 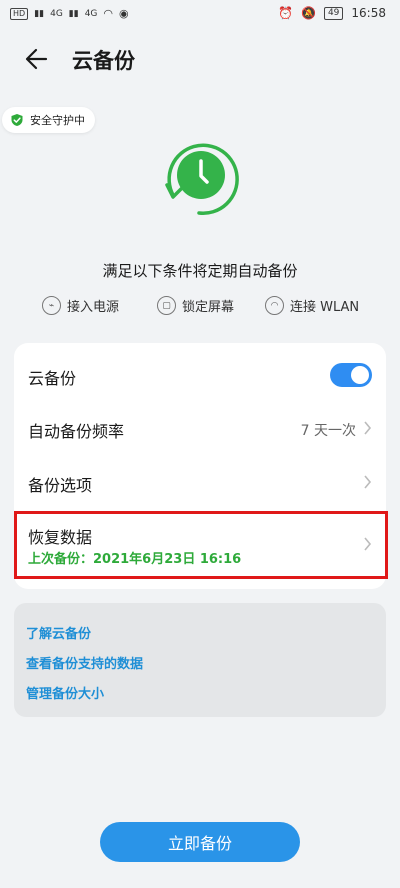 I want to click on wifi-icon: ◠, so click(x=274, y=305).